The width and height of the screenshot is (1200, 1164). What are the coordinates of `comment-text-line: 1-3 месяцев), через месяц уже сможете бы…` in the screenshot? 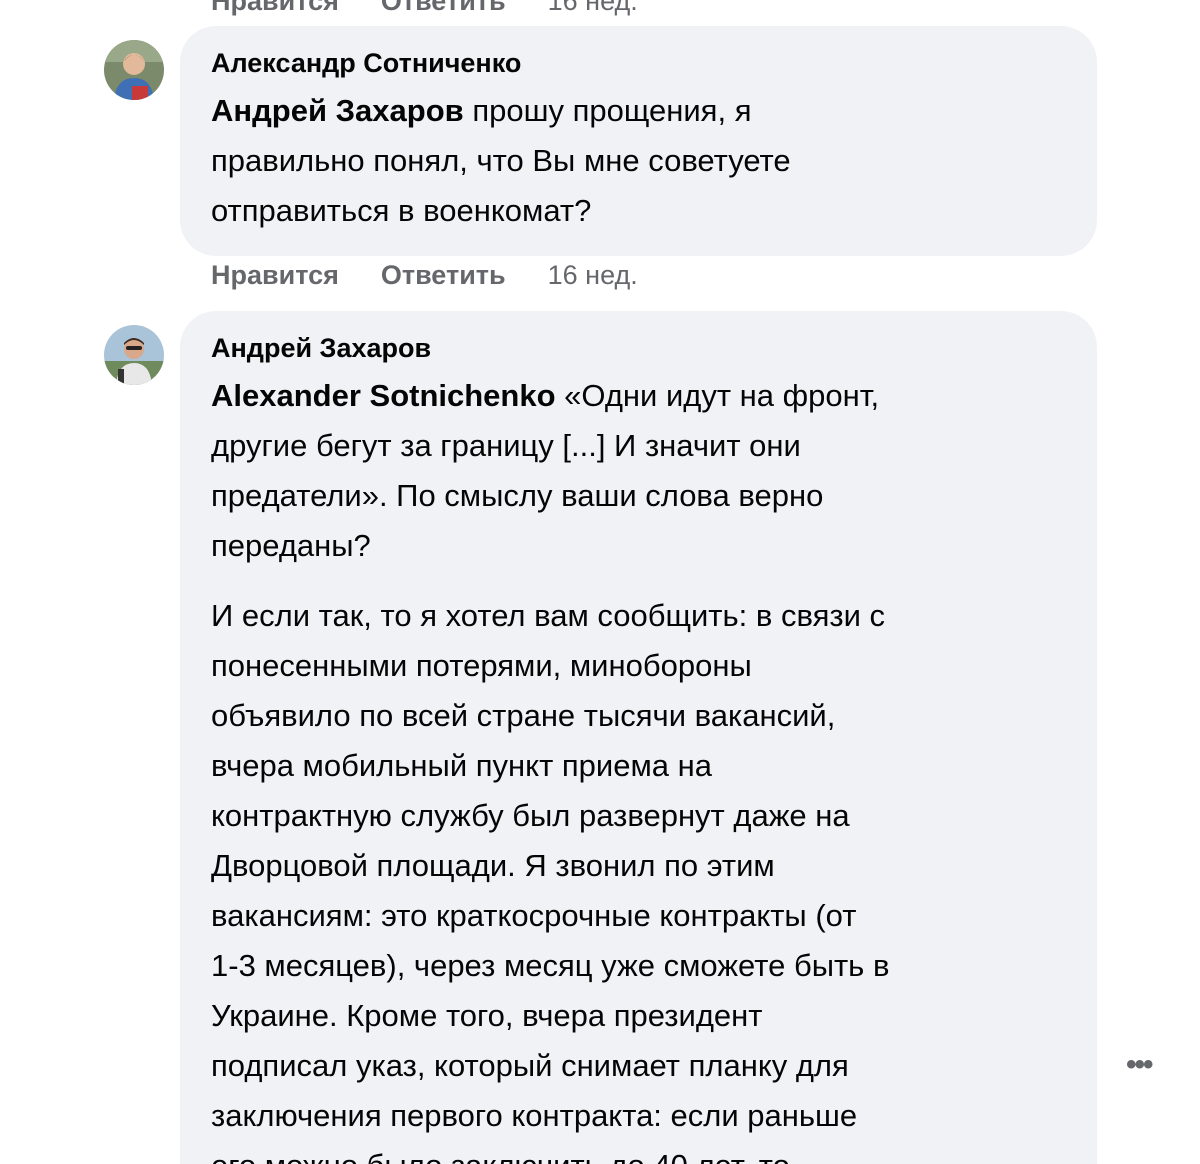 It's located at (550, 965).